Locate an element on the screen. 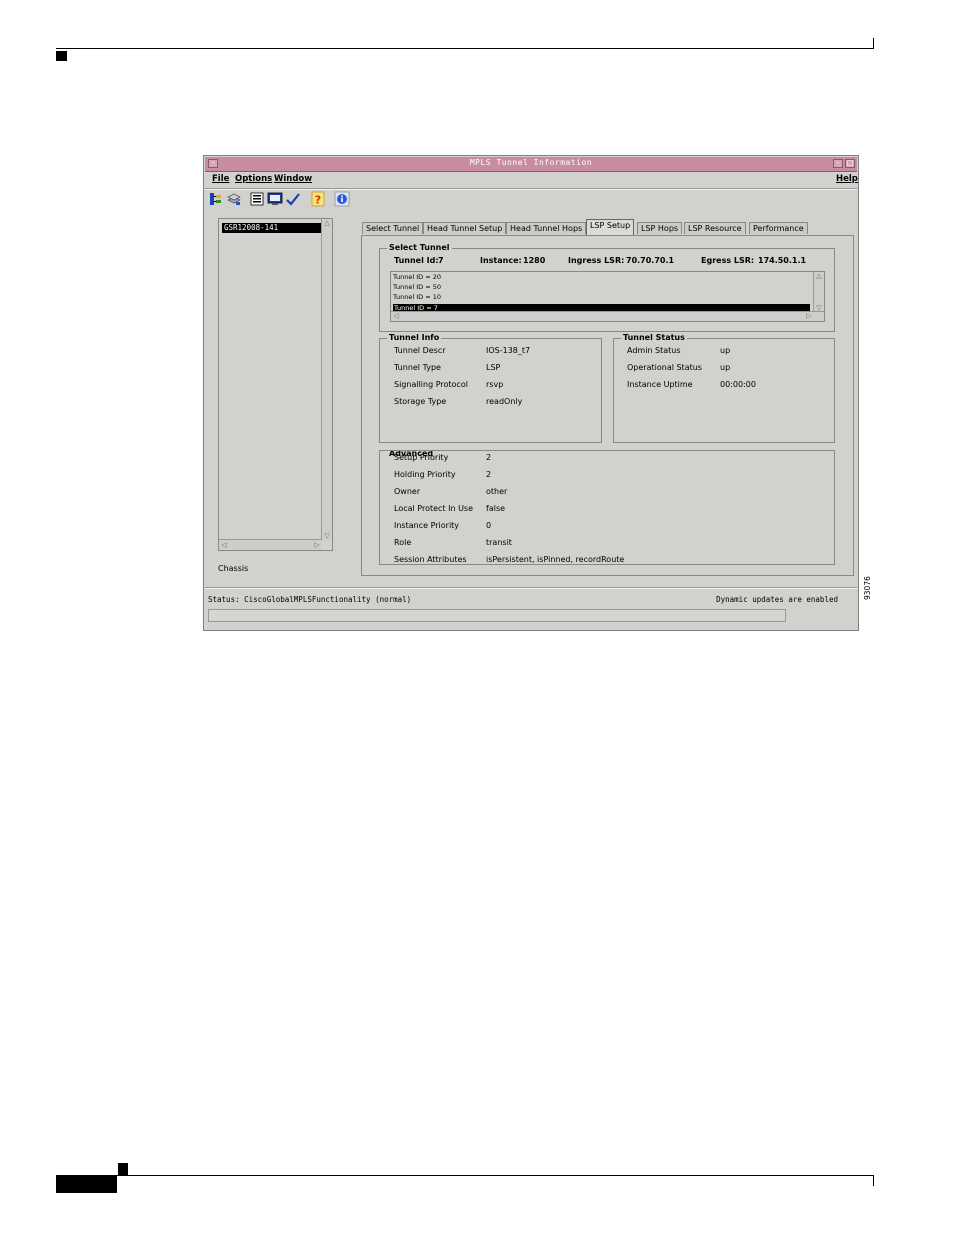  tab-head-tunnel-setup: Head Tunnel Setup is located at coordinates (465, 228).